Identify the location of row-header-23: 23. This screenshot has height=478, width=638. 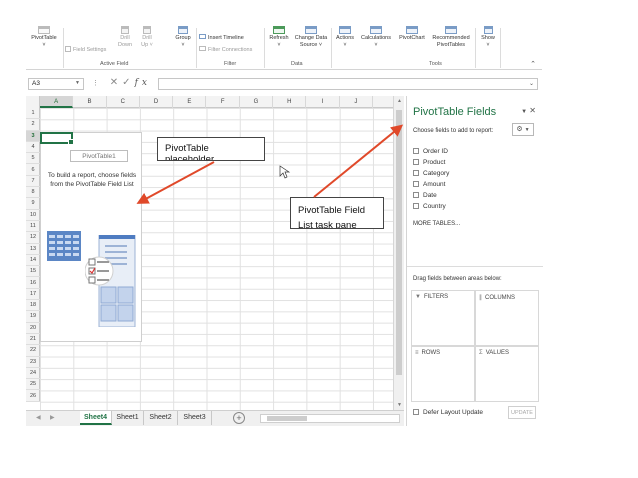
(33, 362).